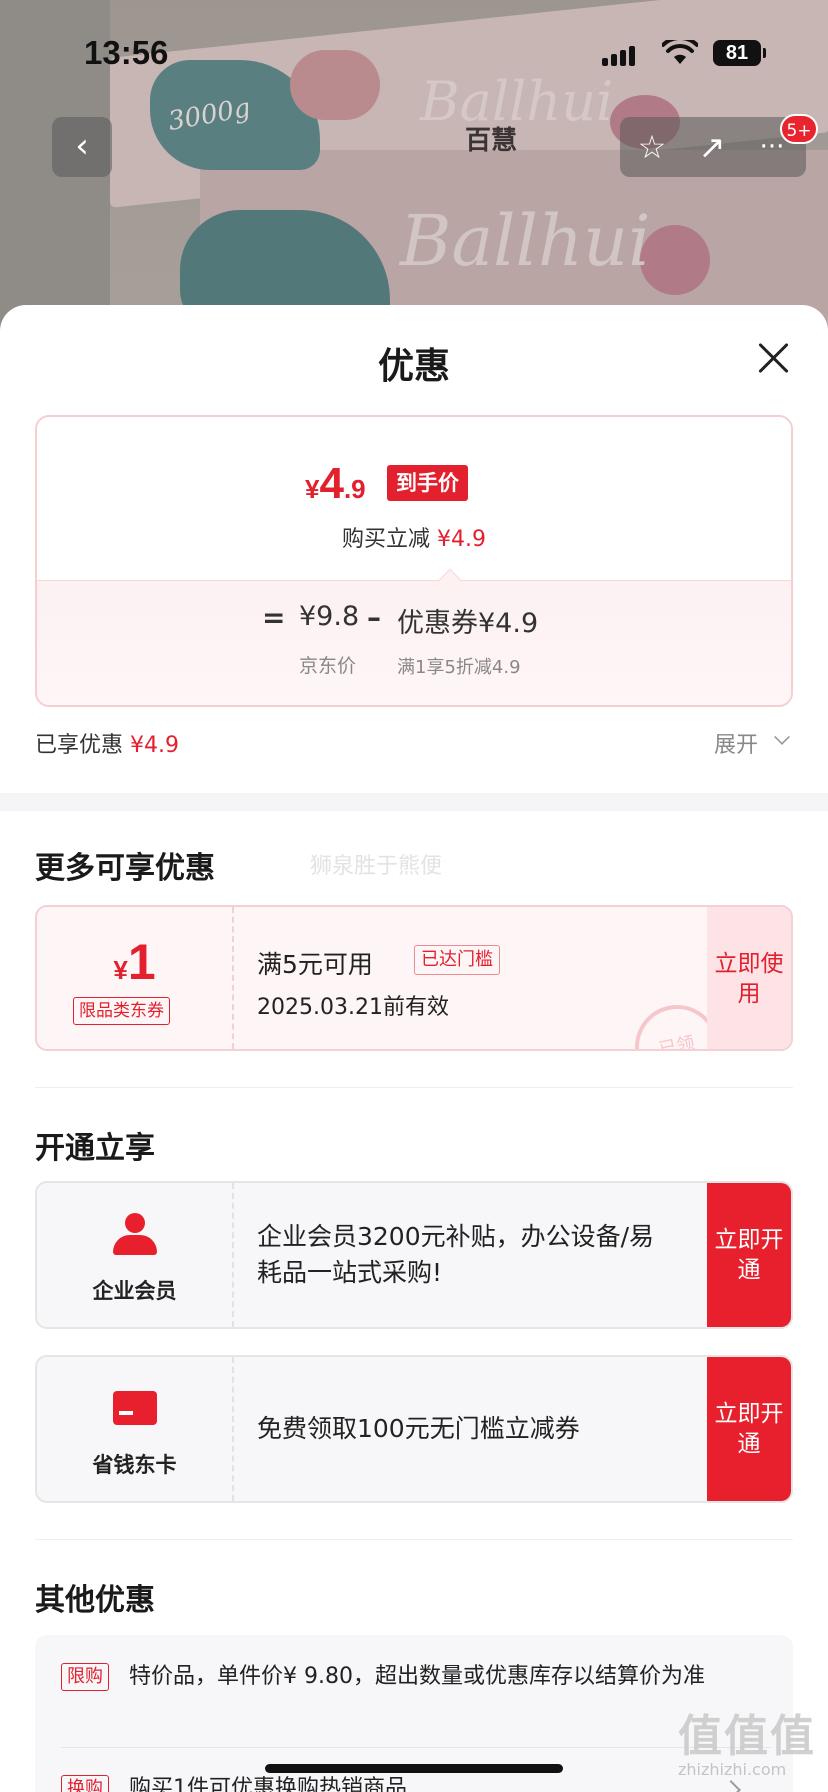  What do you see at coordinates (427, 483) in the screenshot?
I see `final-price-tag: 到手价` at bounding box center [427, 483].